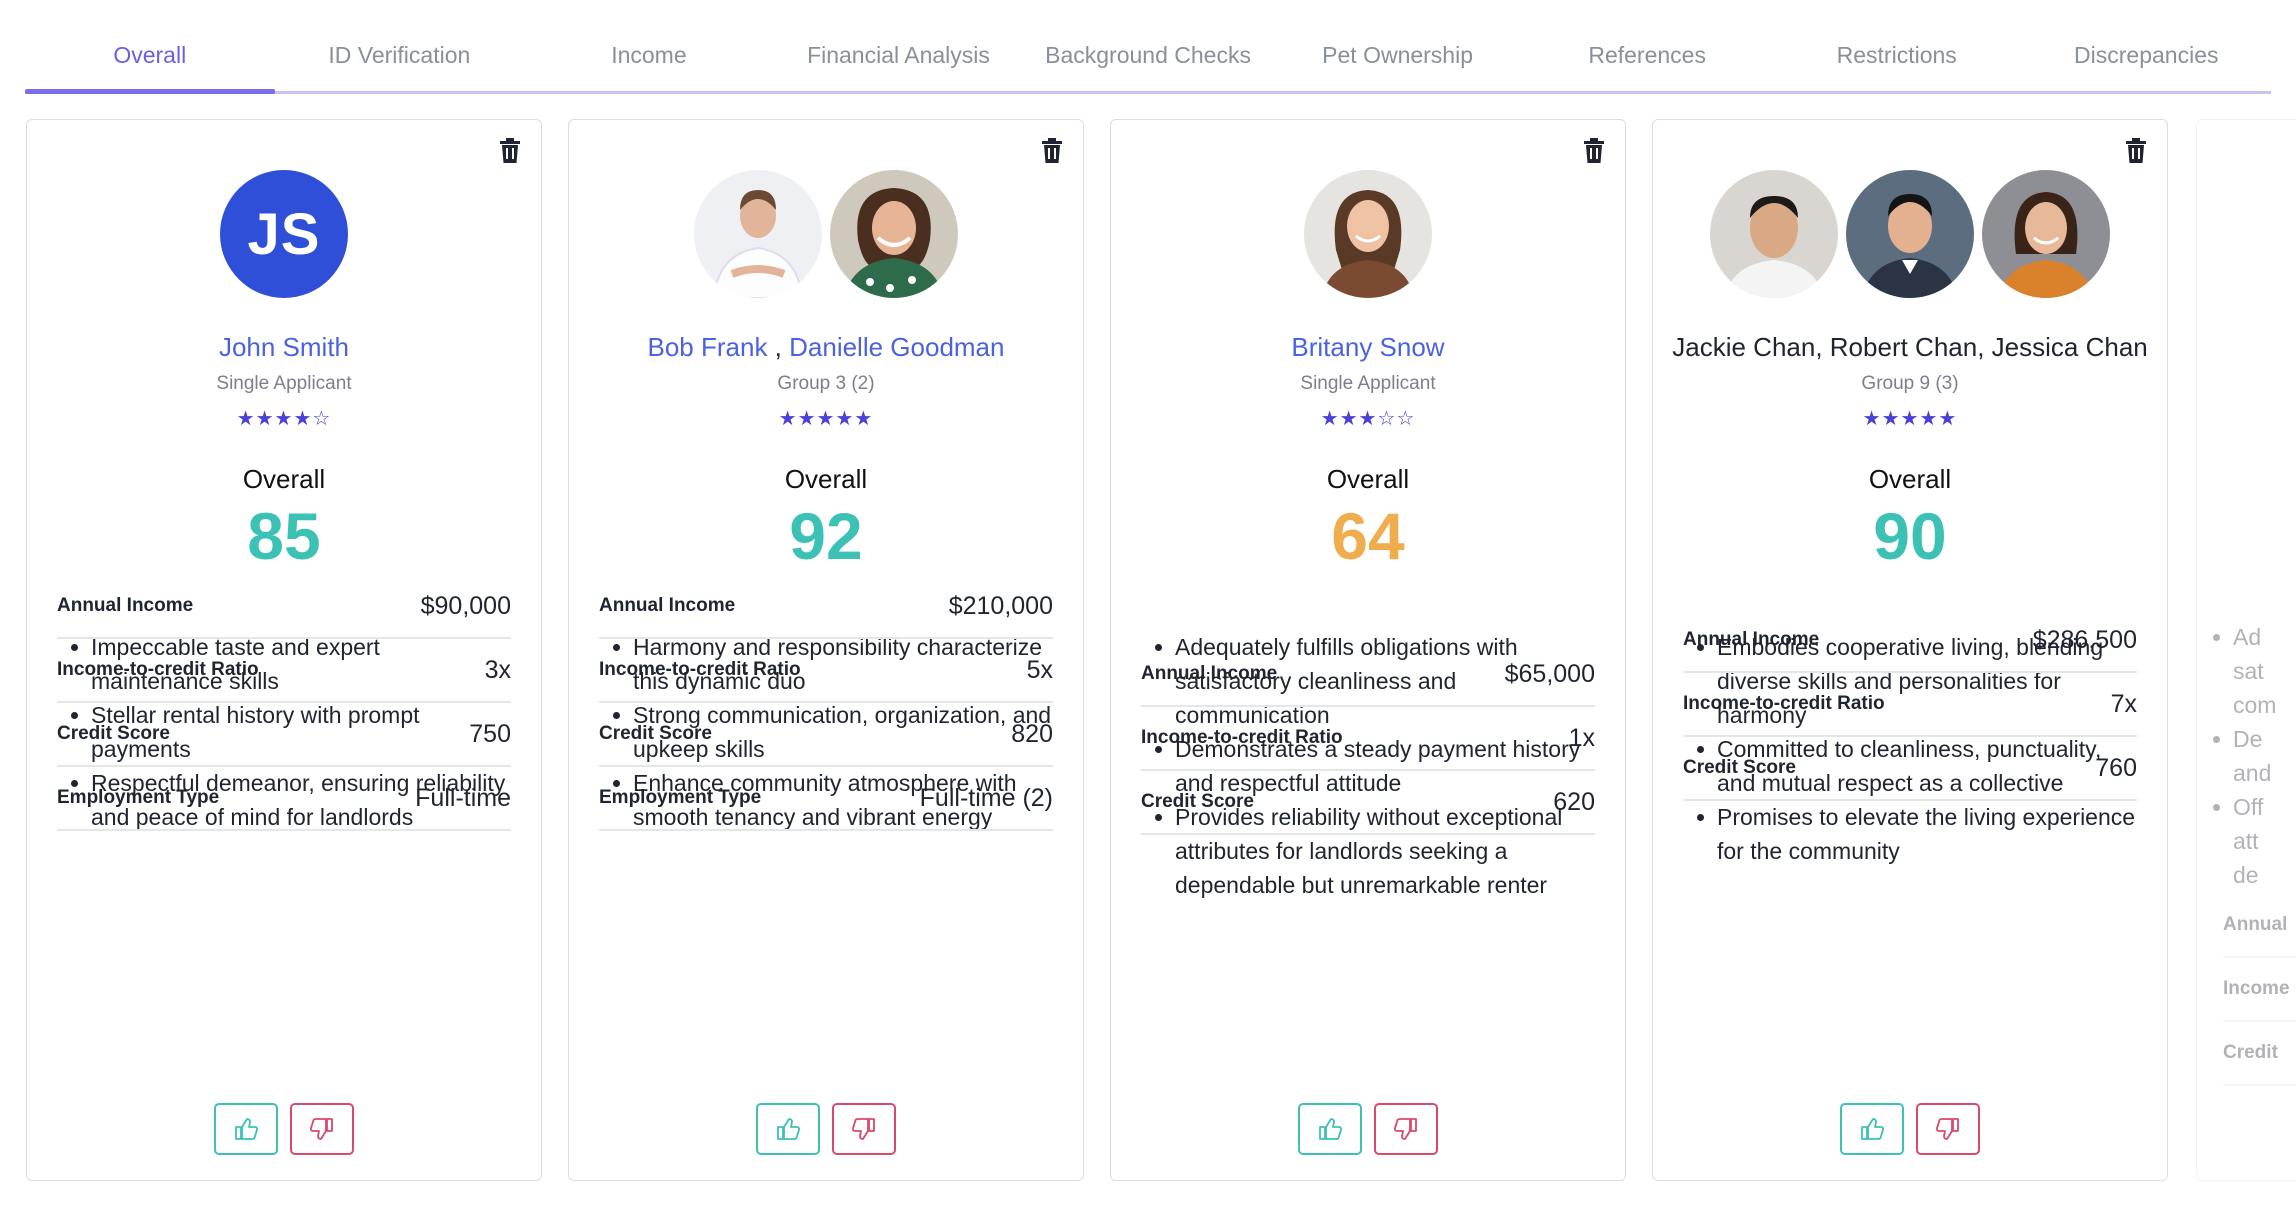 This screenshot has height=1207, width=2296. Describe the element at coordinates (1368, 383) in the screenshot. I see `applicant-type: Single Applicant` at that location.